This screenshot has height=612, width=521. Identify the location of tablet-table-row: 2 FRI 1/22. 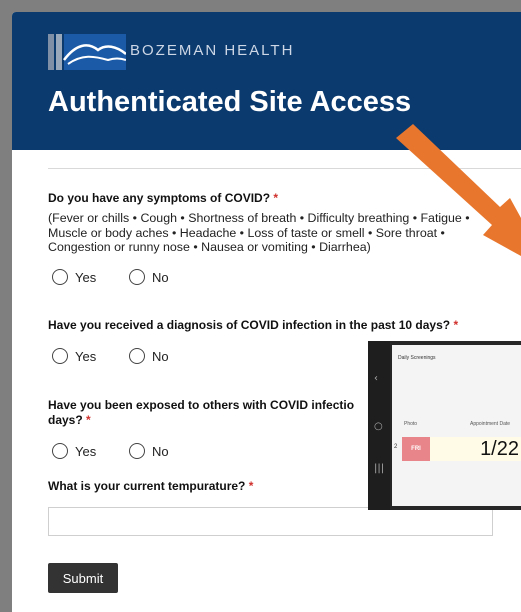
(457, 449).